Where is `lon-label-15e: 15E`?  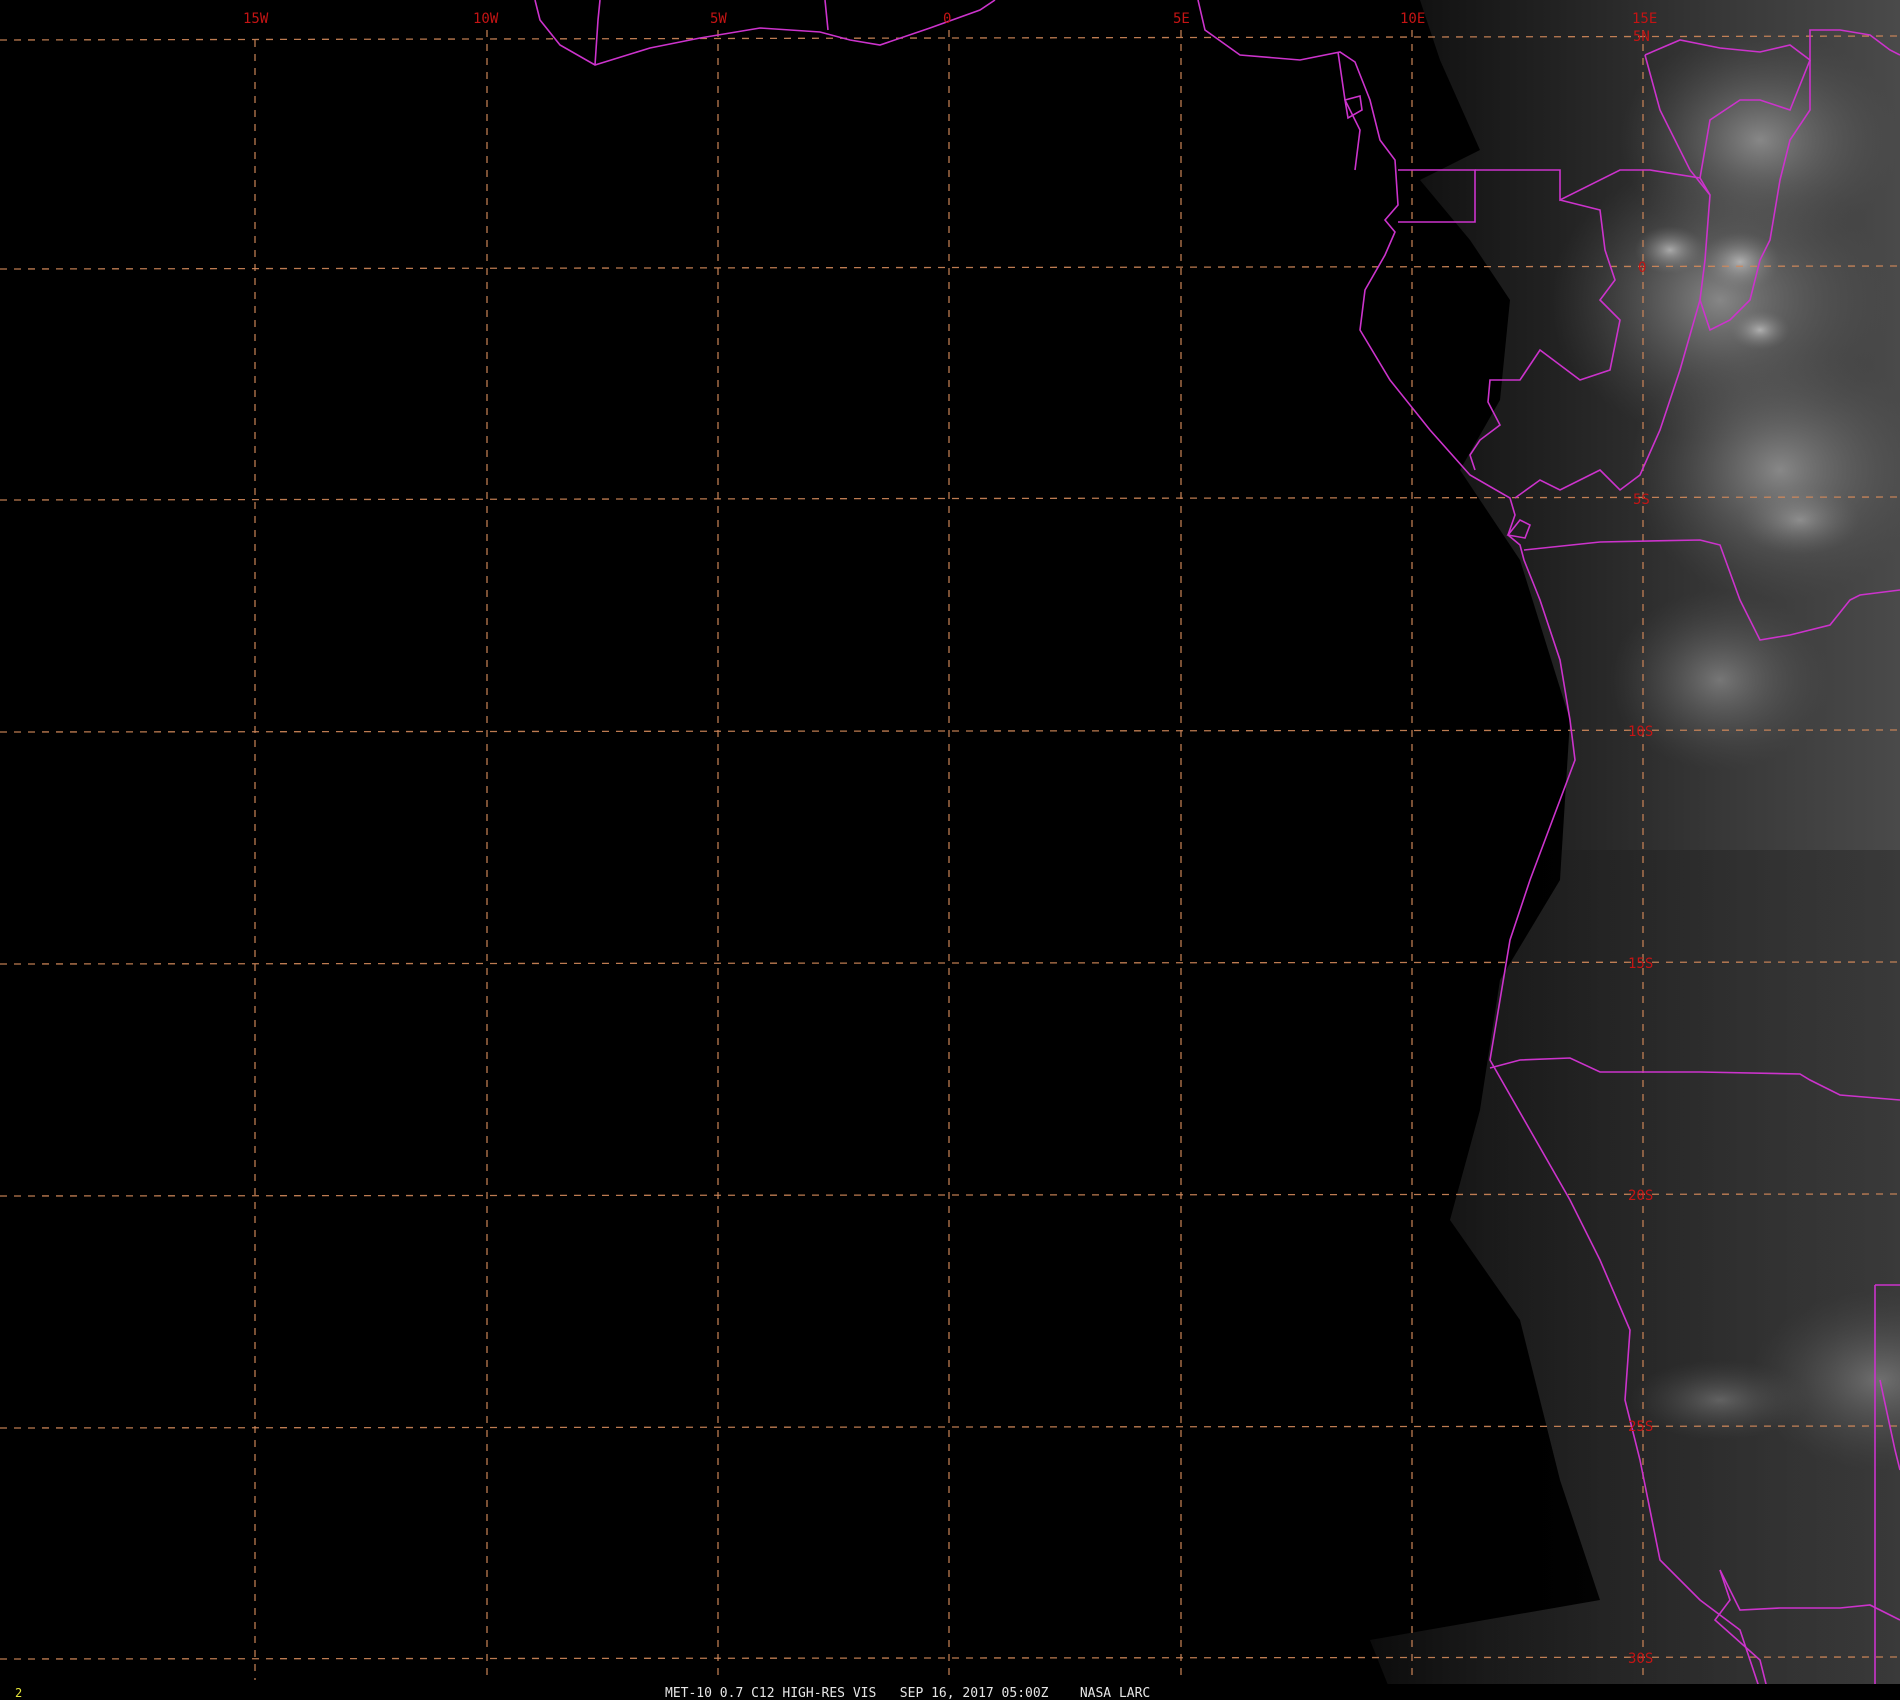 lon-label-15e: 15E is located at coordinates (1644, 19).